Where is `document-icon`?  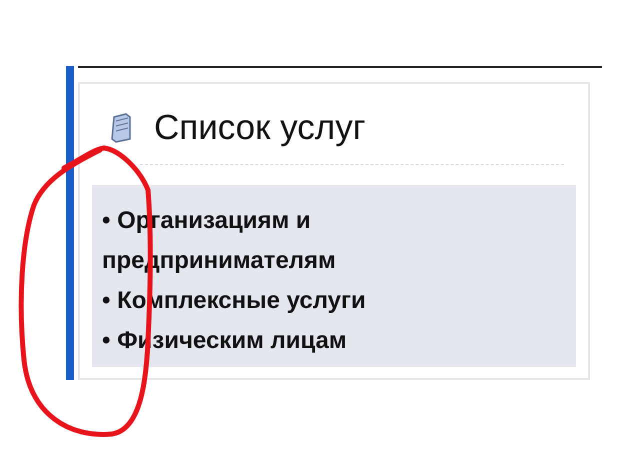 document-icon is located at coordinates (121, 128).